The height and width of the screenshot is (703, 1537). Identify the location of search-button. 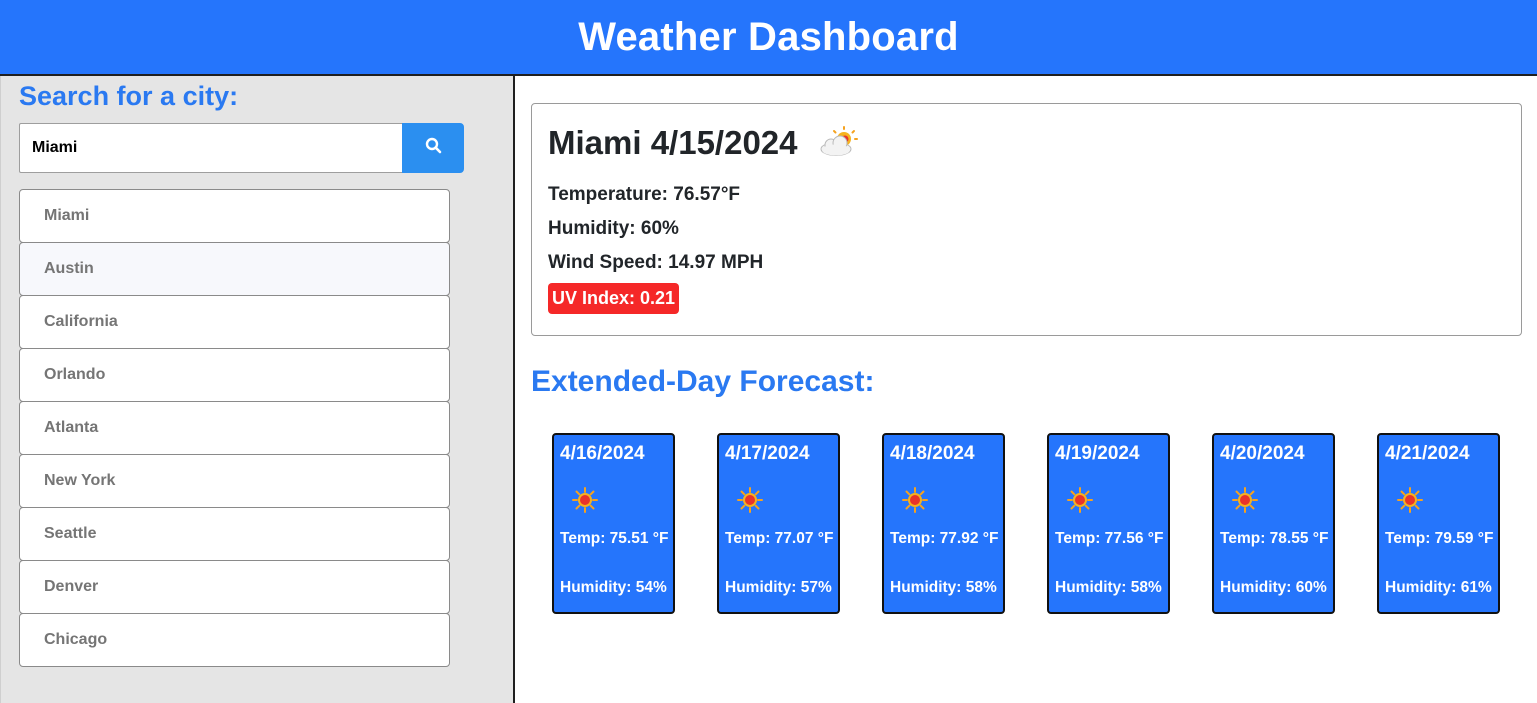
(433, 148).